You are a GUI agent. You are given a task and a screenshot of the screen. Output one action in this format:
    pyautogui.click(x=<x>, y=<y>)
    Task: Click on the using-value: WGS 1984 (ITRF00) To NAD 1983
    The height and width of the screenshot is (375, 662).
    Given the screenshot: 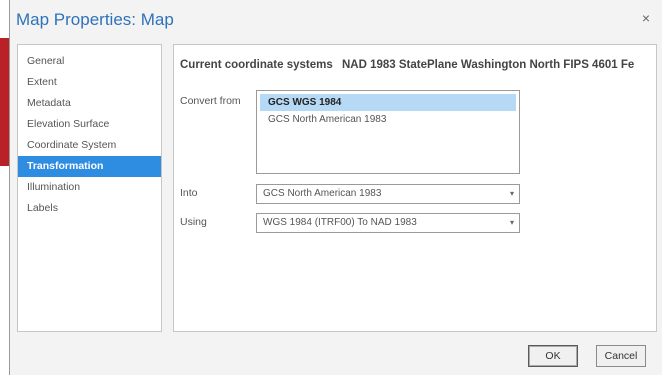 What is the action you would take?
    pyautogui.click(x=340, y=222)
    